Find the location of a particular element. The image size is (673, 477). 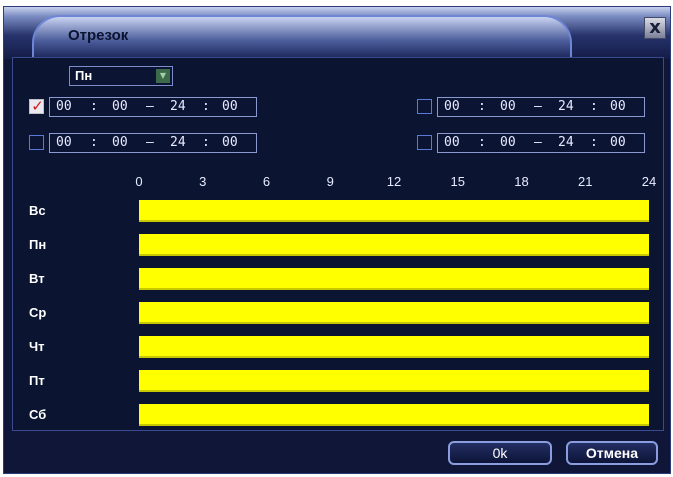

period-1-end-hour: 24 is located at coordinates (178, 106).